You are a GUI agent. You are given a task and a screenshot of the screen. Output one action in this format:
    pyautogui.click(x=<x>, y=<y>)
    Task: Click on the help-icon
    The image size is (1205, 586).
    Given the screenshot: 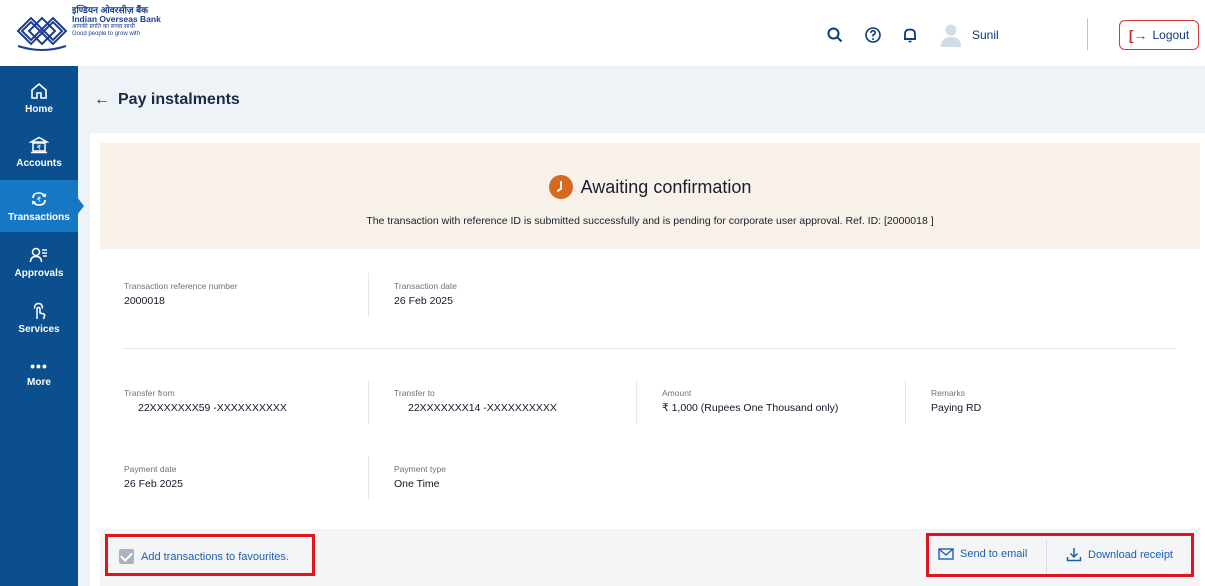 What is the action you would take?
    pyautogui.click(x=873, y=35)
    